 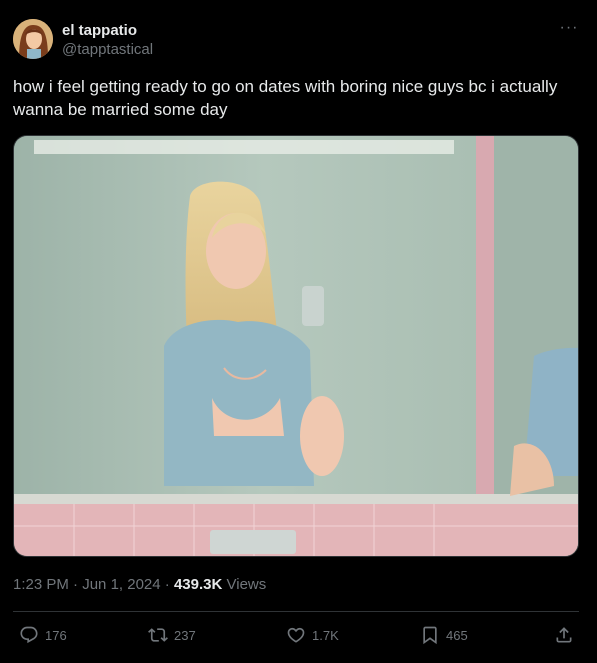 What do you see at coordinates (296, 611) in the screenshot?
I see `divider` at bounding box center [296, 611].